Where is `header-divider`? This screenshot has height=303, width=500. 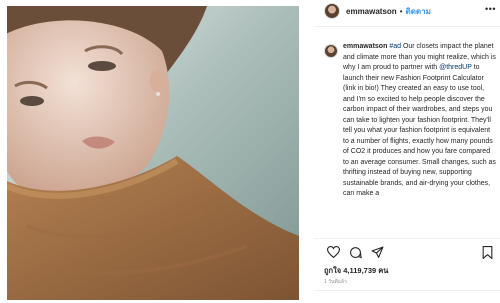
header-divider is located at coordinates (407, 26).